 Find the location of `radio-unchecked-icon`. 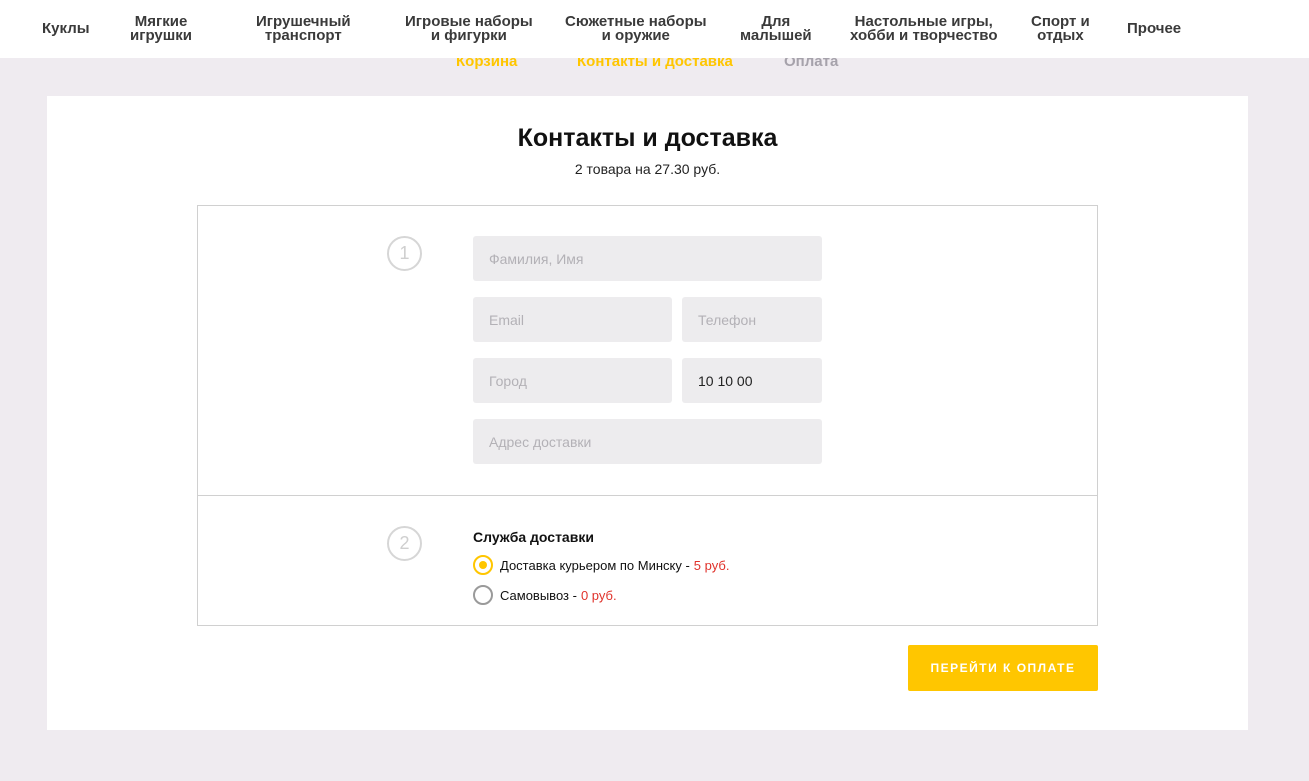

radio-unchecked-icon is located at coordinates (483, 595).